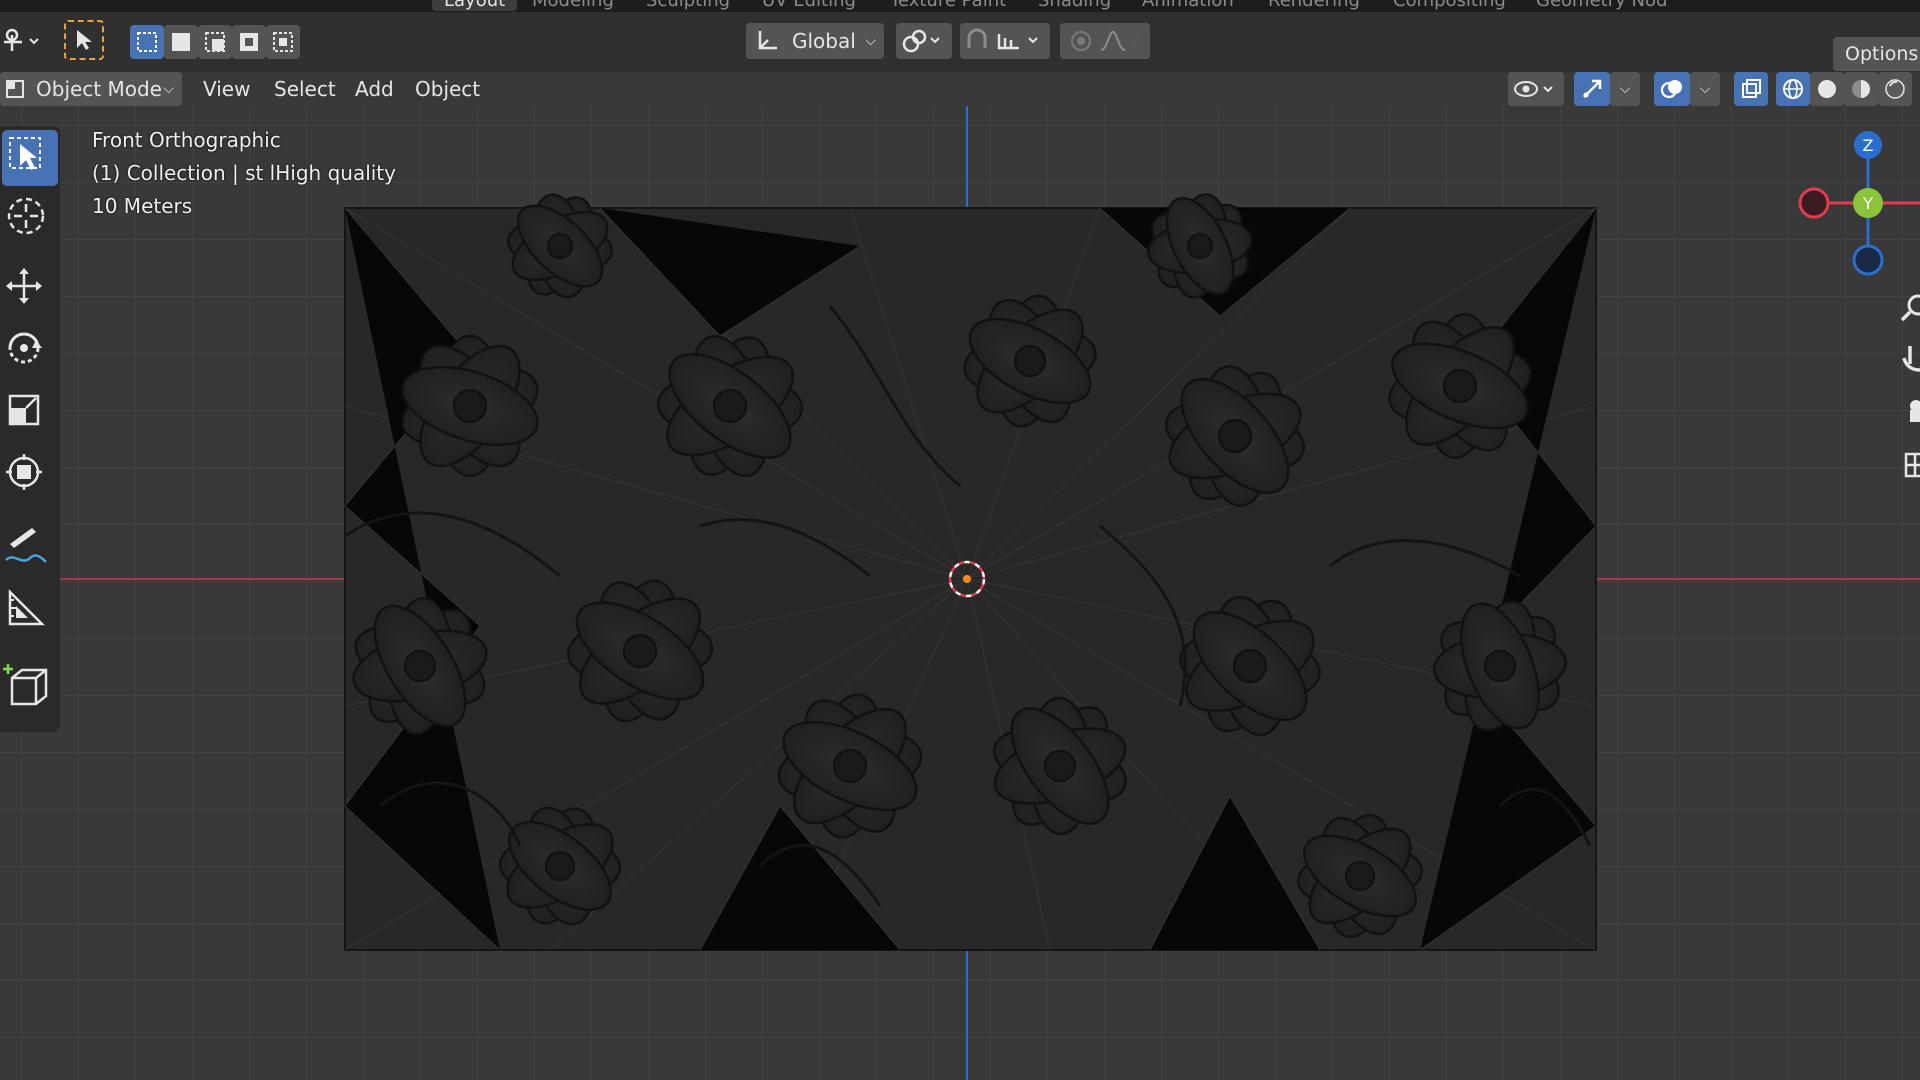 The width and height of the screenshot is (1920, 1080). I want to click on tool-scale, so click(30, 416).